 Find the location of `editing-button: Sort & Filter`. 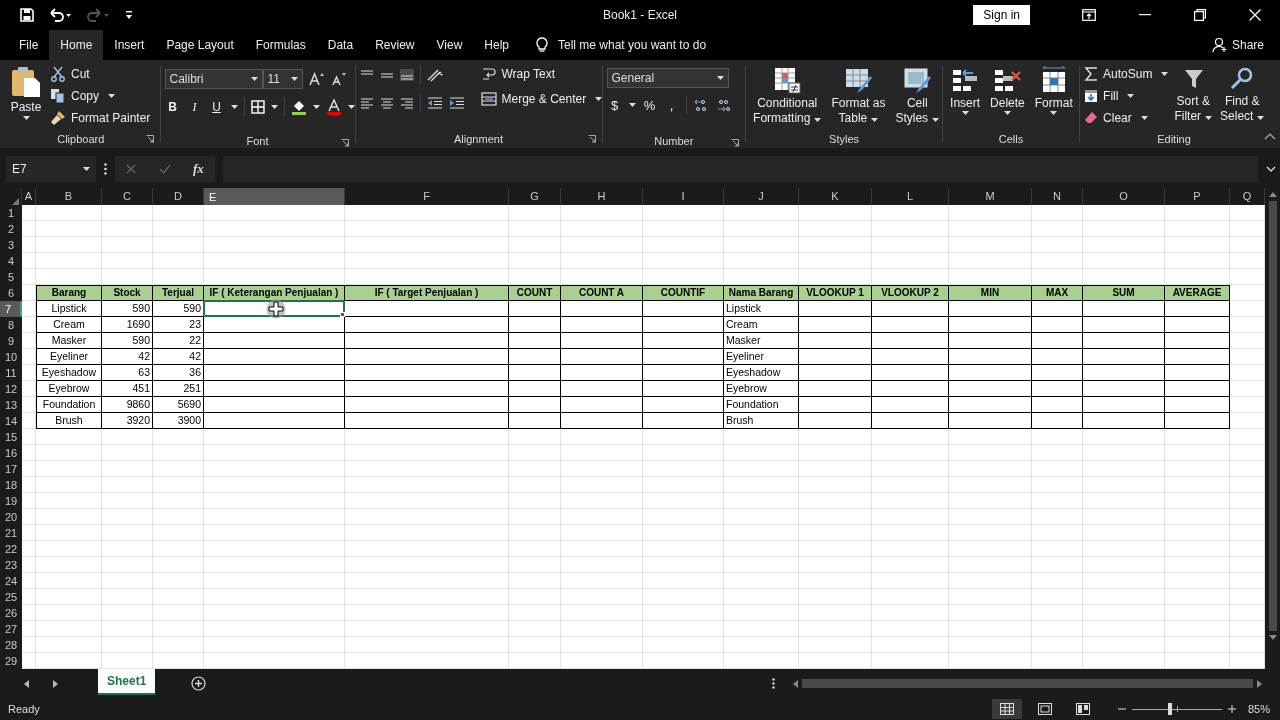

editing-button: Sort & Filter is located at coordinates (1193, 95).